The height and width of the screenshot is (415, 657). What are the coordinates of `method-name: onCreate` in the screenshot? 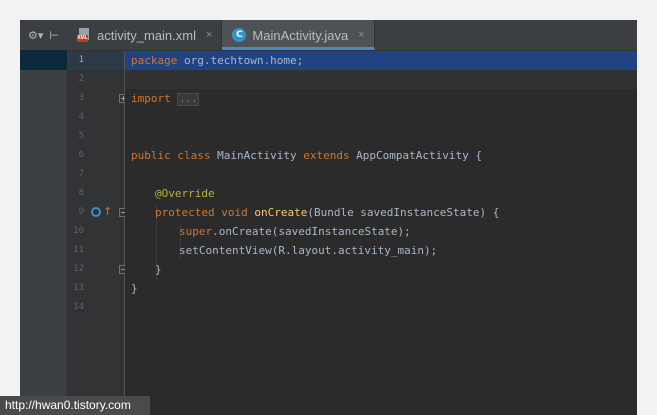 It's located at (281, 212).